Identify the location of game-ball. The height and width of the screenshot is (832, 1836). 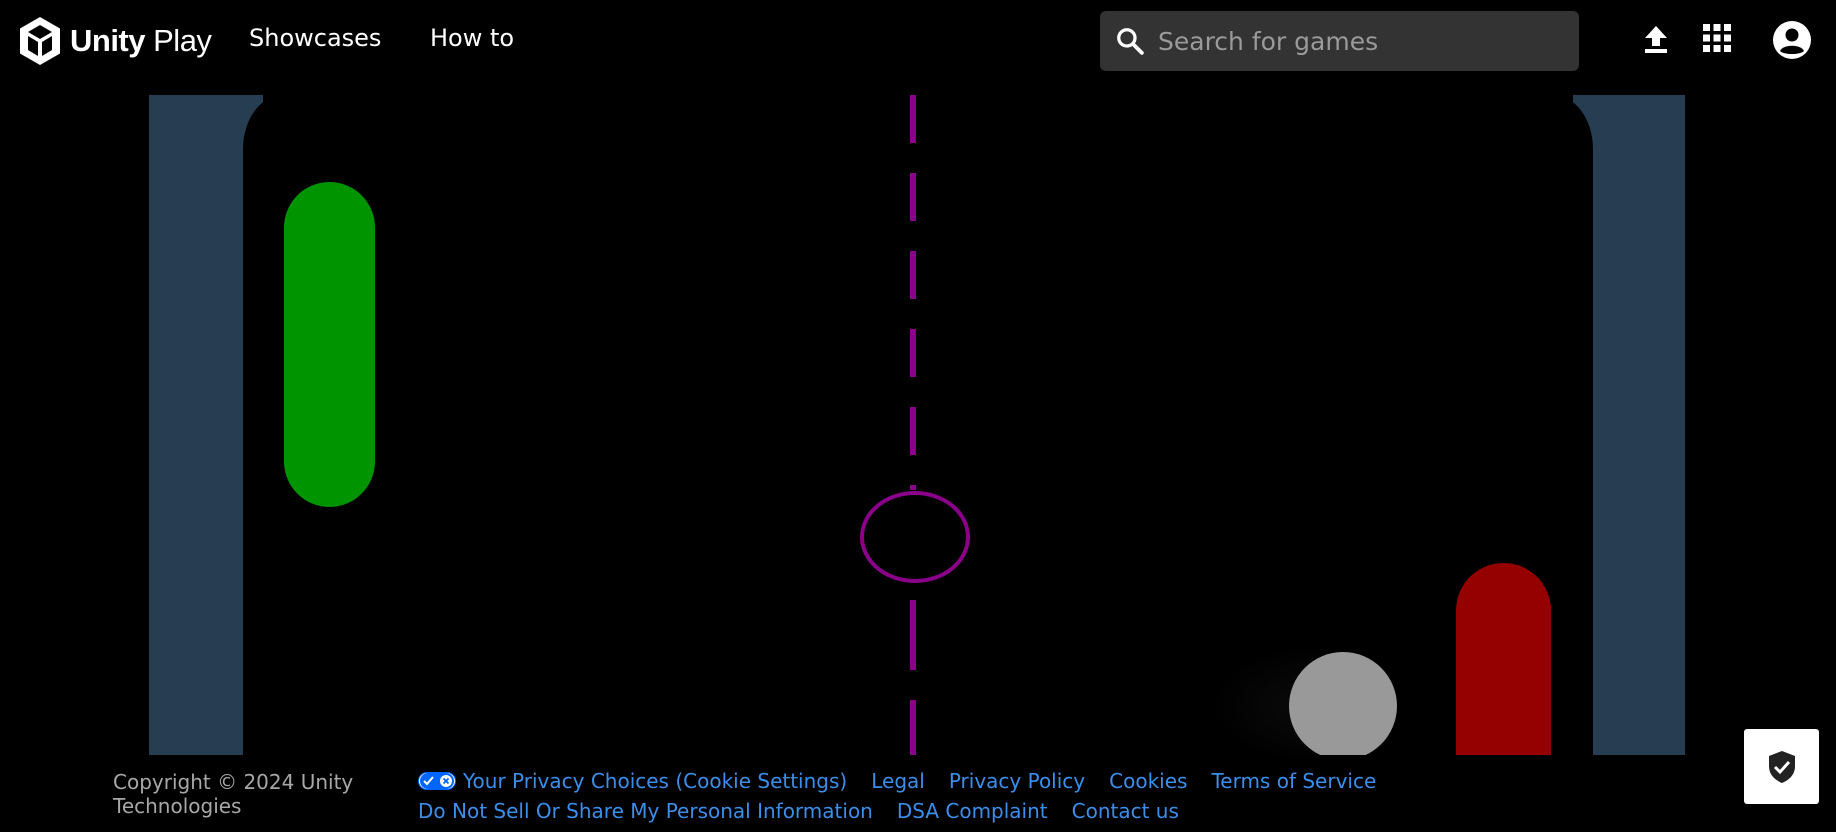
(1343, 703).